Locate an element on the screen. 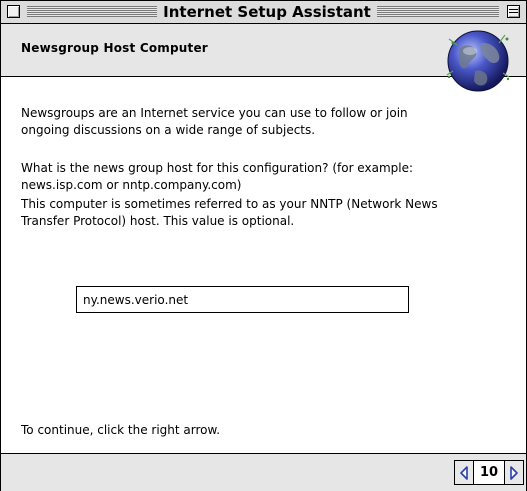 The image size is (527, 491). left-arrow-icon is located at coordinates (464, 472).